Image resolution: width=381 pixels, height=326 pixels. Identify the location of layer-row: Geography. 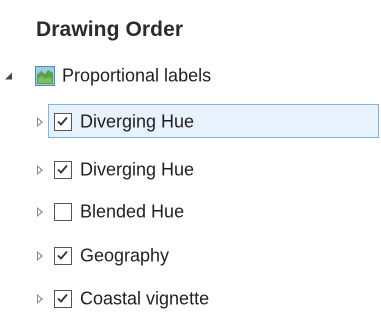
(190, 256).